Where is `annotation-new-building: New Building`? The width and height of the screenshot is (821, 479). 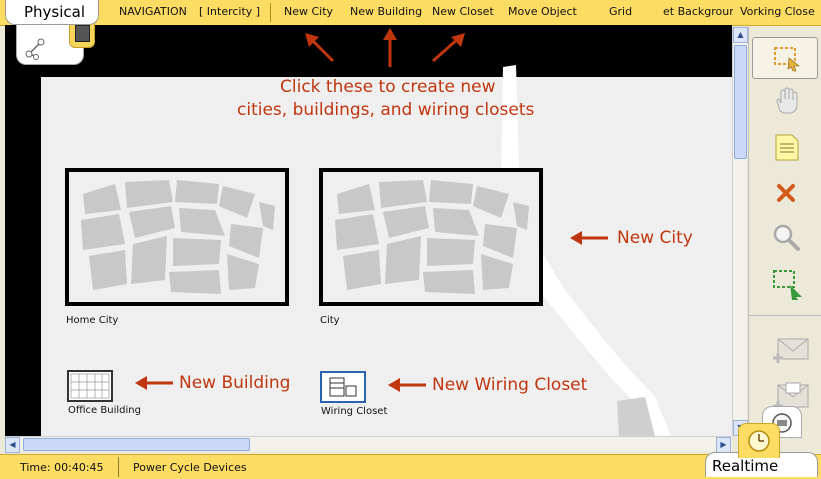 annotation-new-building: New Building is located at coordinates (235, 383).